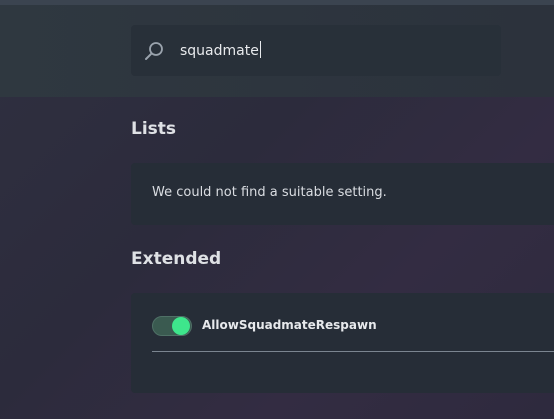 This screenshot has width=554, height=419. What do you see at coordinates (353, 351) in the screenshot?
I see `setting-divider` at bounding box center [353, 351].